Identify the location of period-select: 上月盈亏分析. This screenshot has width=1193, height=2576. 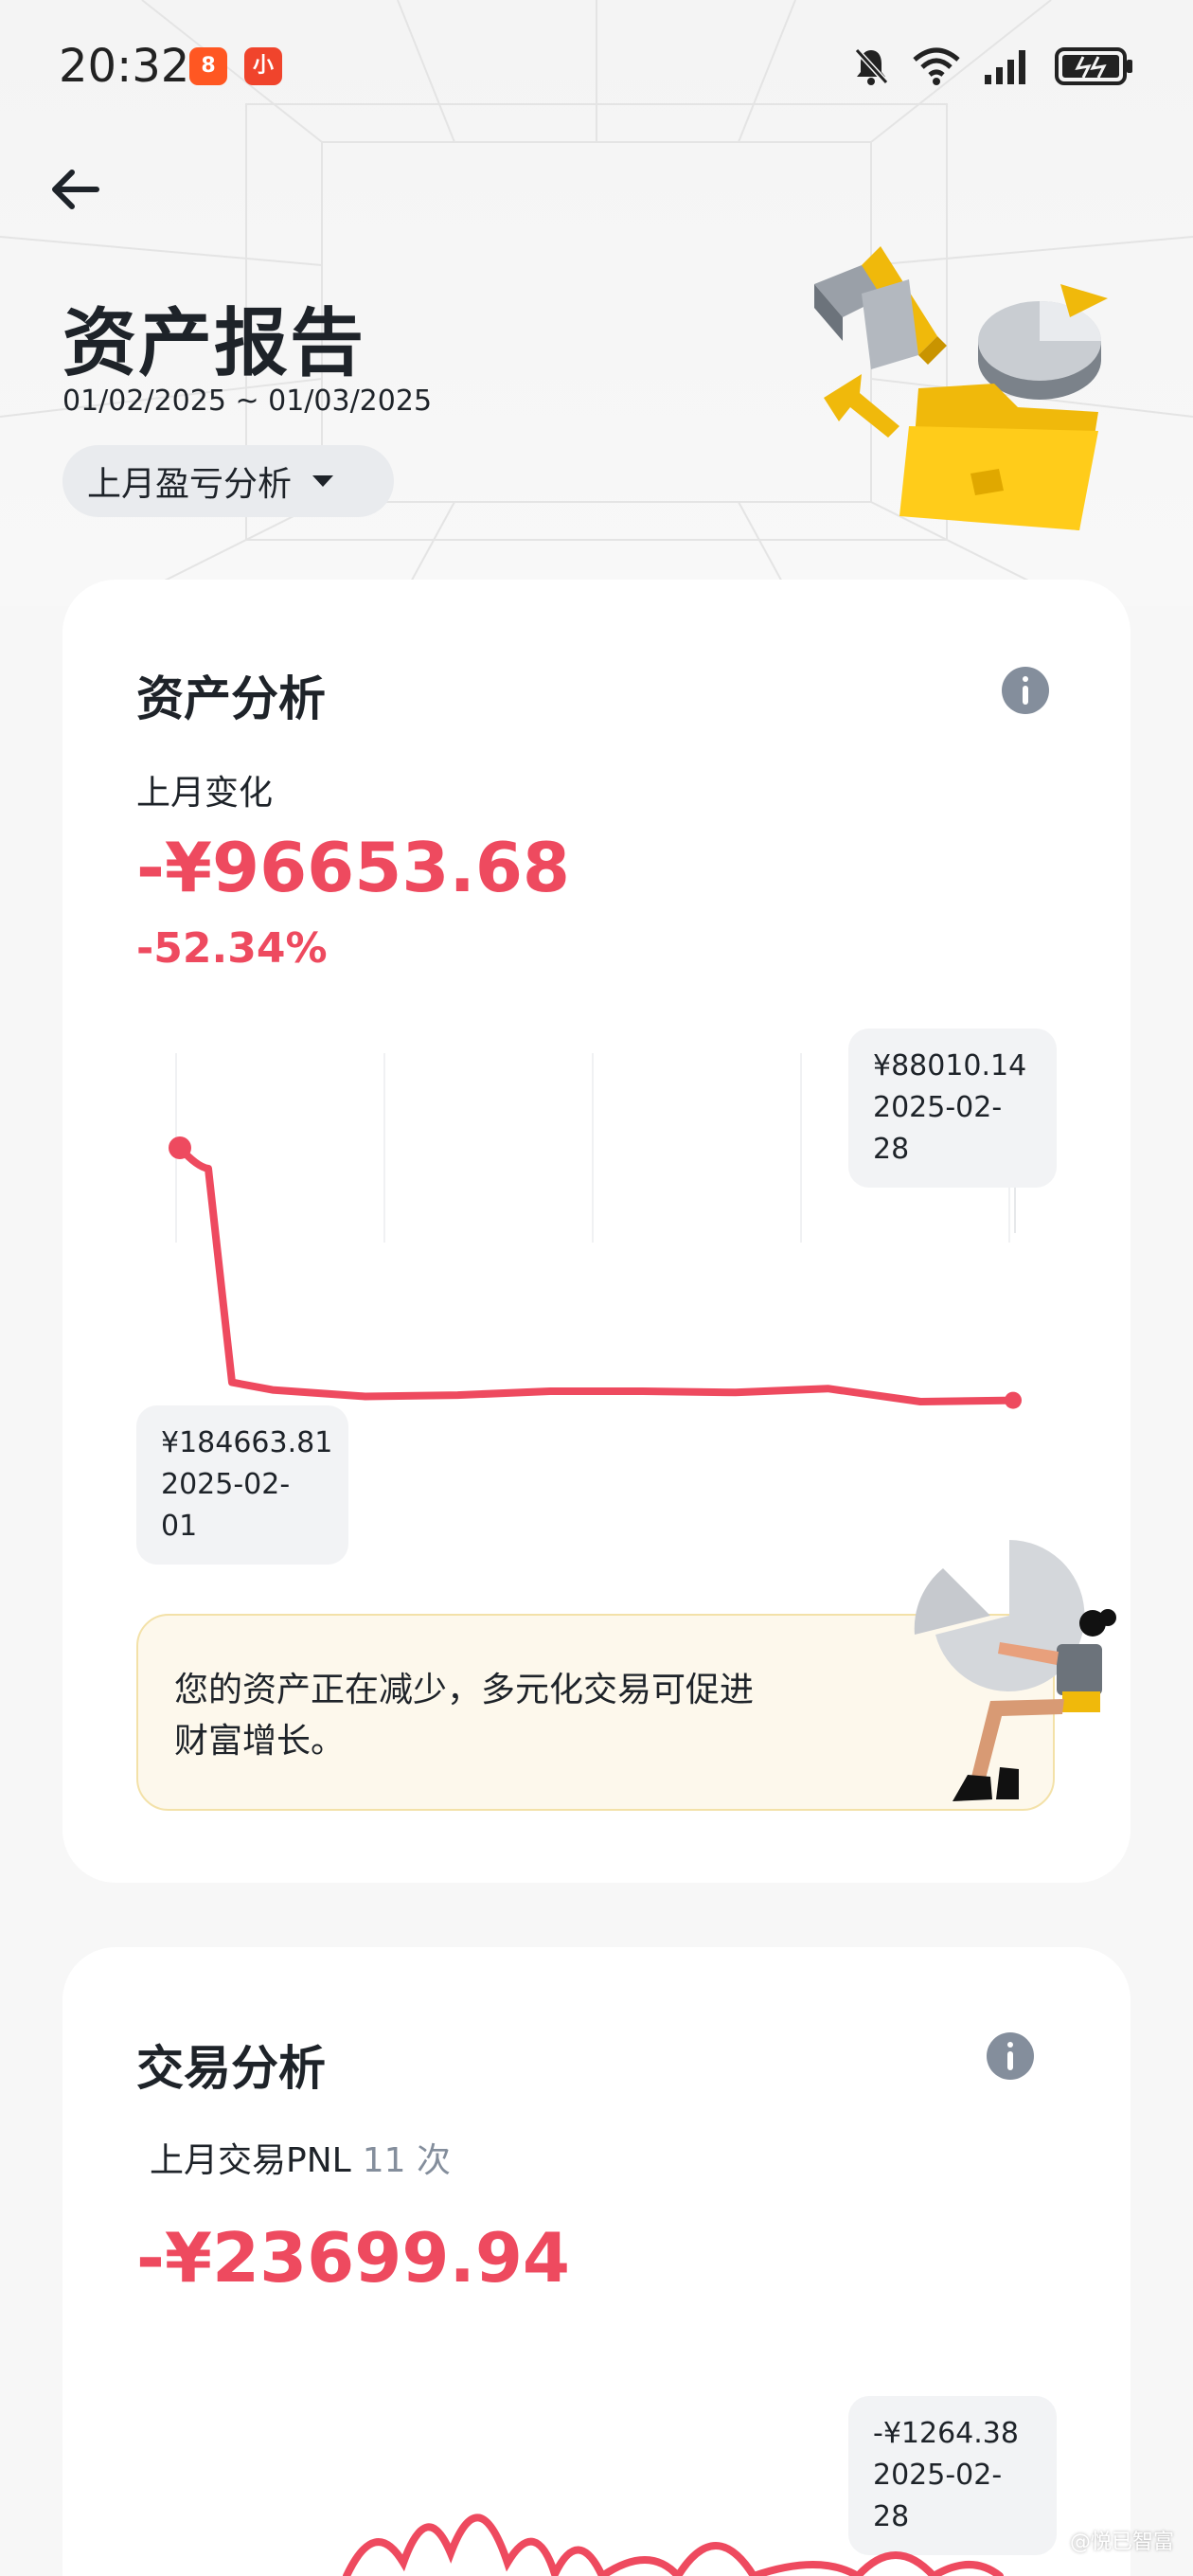
(228, 481).